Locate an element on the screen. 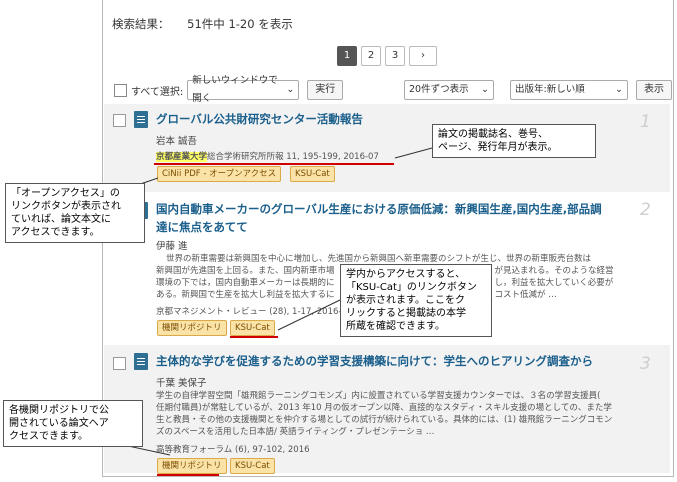  callout-line: 各機関リポジトリで公 is located at coordinates (59, 410).